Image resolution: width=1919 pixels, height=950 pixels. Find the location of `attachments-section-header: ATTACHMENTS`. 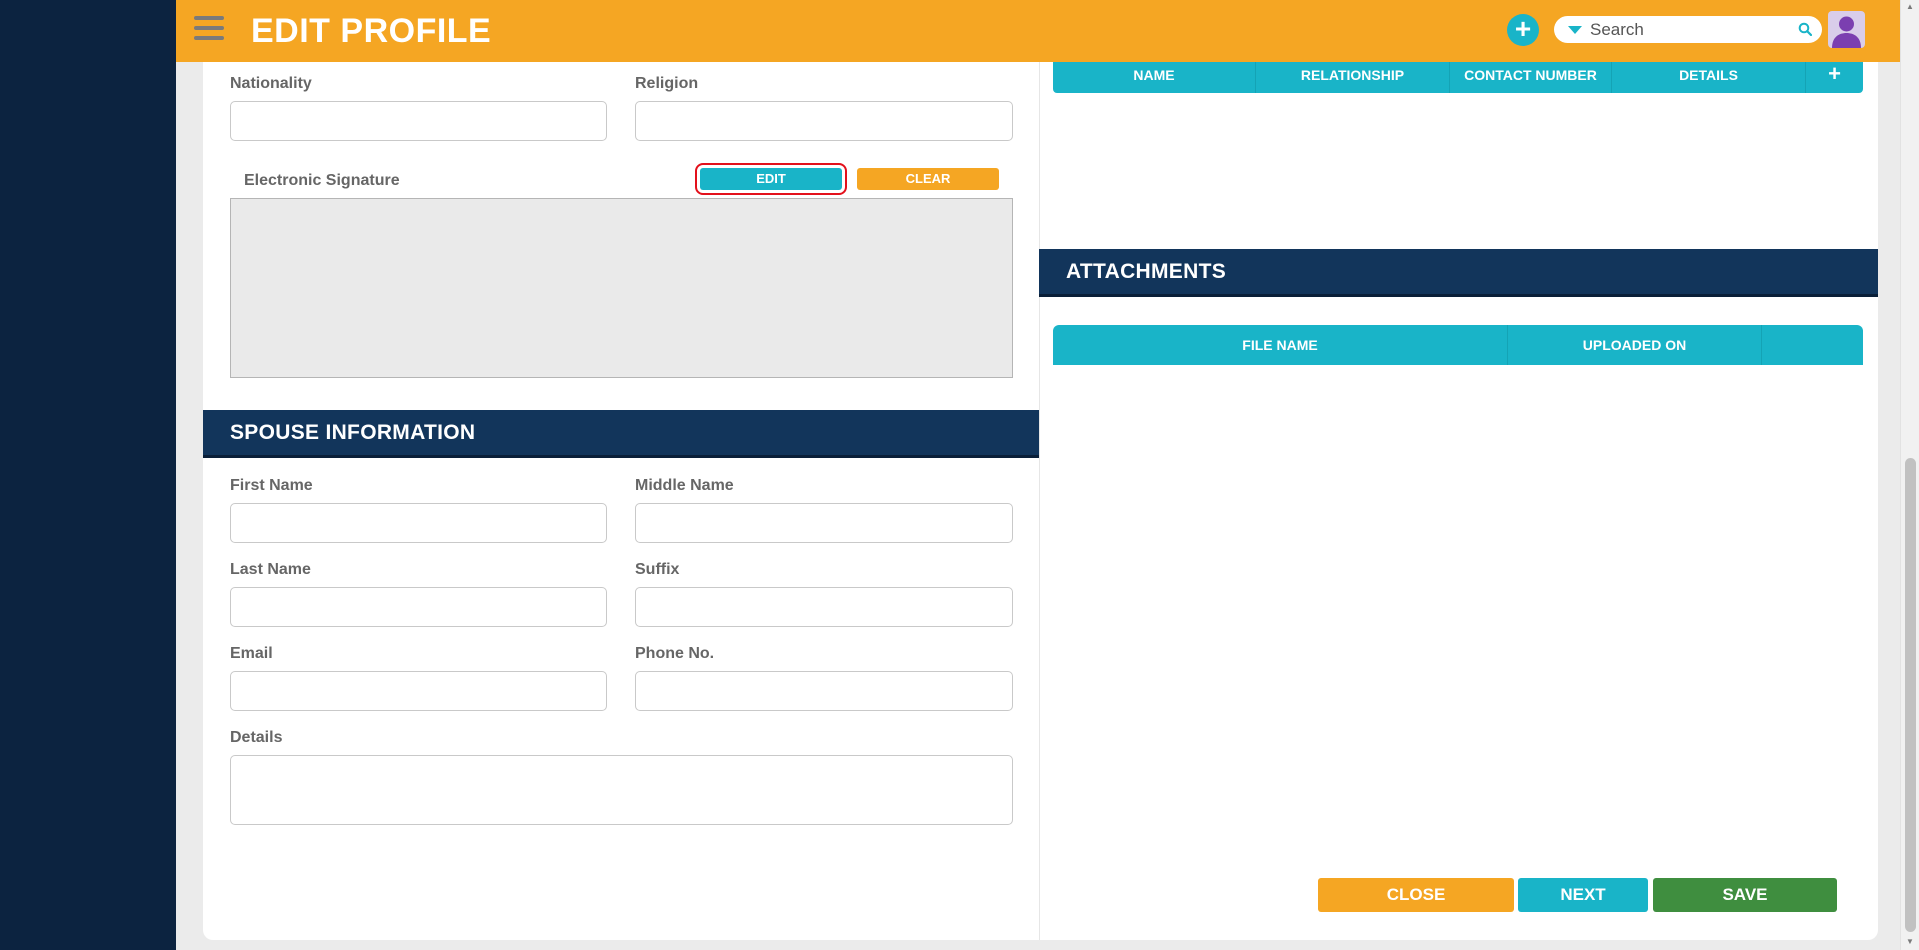

attachments-section-header: ATTACHMENTS is located at coordinates (1458, 273).